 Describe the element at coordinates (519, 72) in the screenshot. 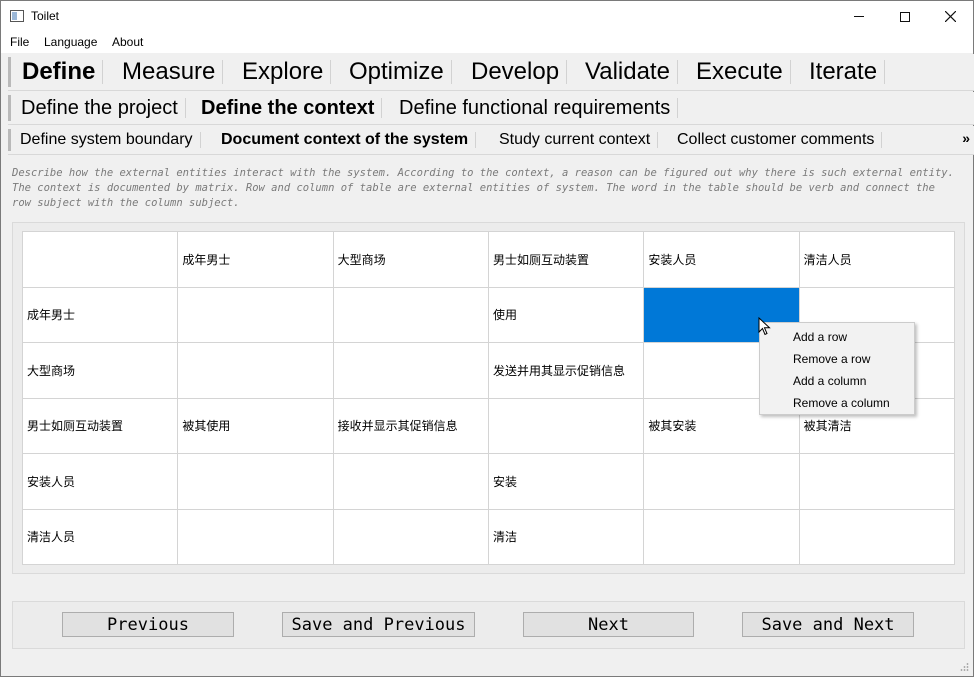

I see `tab-develop: Develop` at that location.